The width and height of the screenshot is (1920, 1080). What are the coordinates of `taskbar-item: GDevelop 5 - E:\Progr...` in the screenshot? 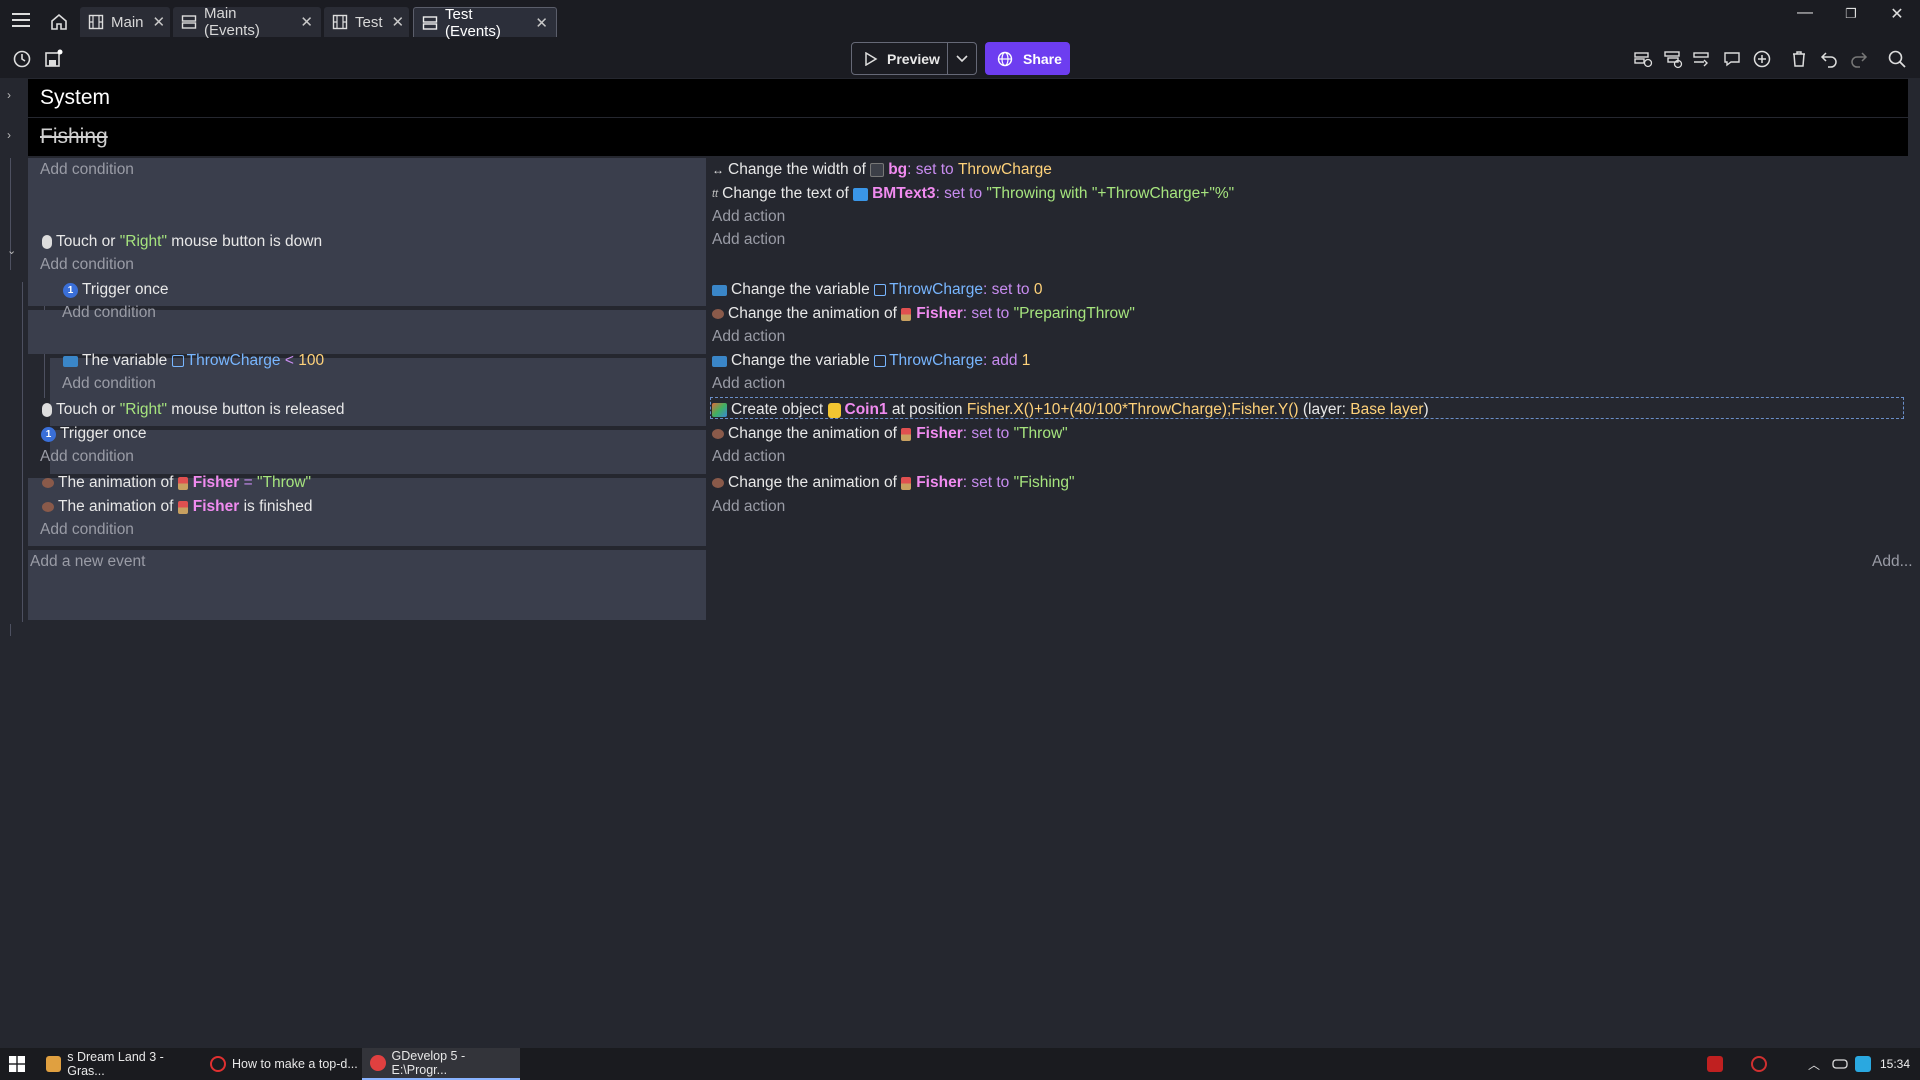 It's located at (441, 1064).